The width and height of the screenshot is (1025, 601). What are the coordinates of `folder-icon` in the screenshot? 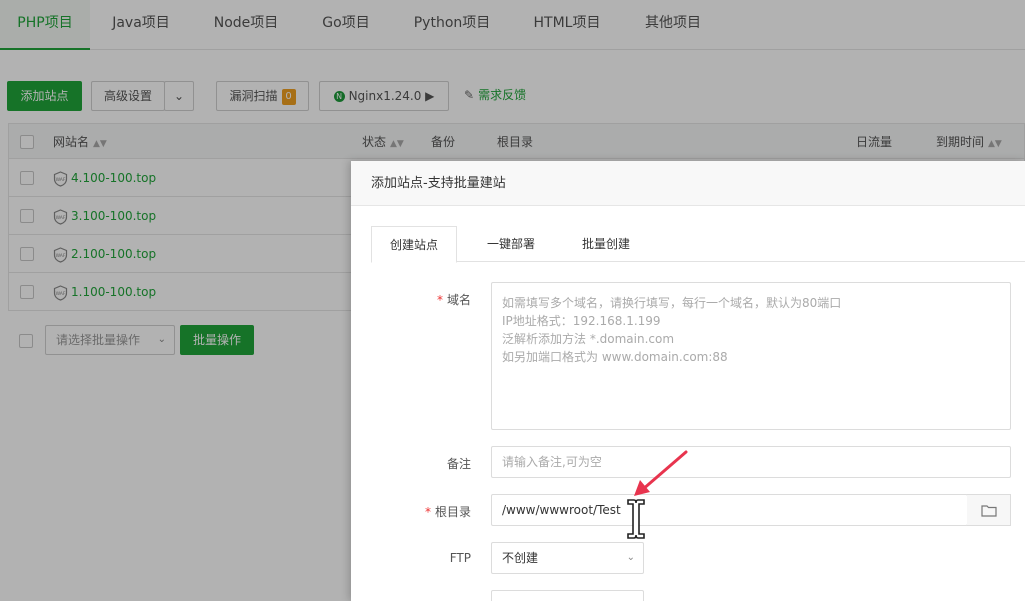 It's located at (988, 511).